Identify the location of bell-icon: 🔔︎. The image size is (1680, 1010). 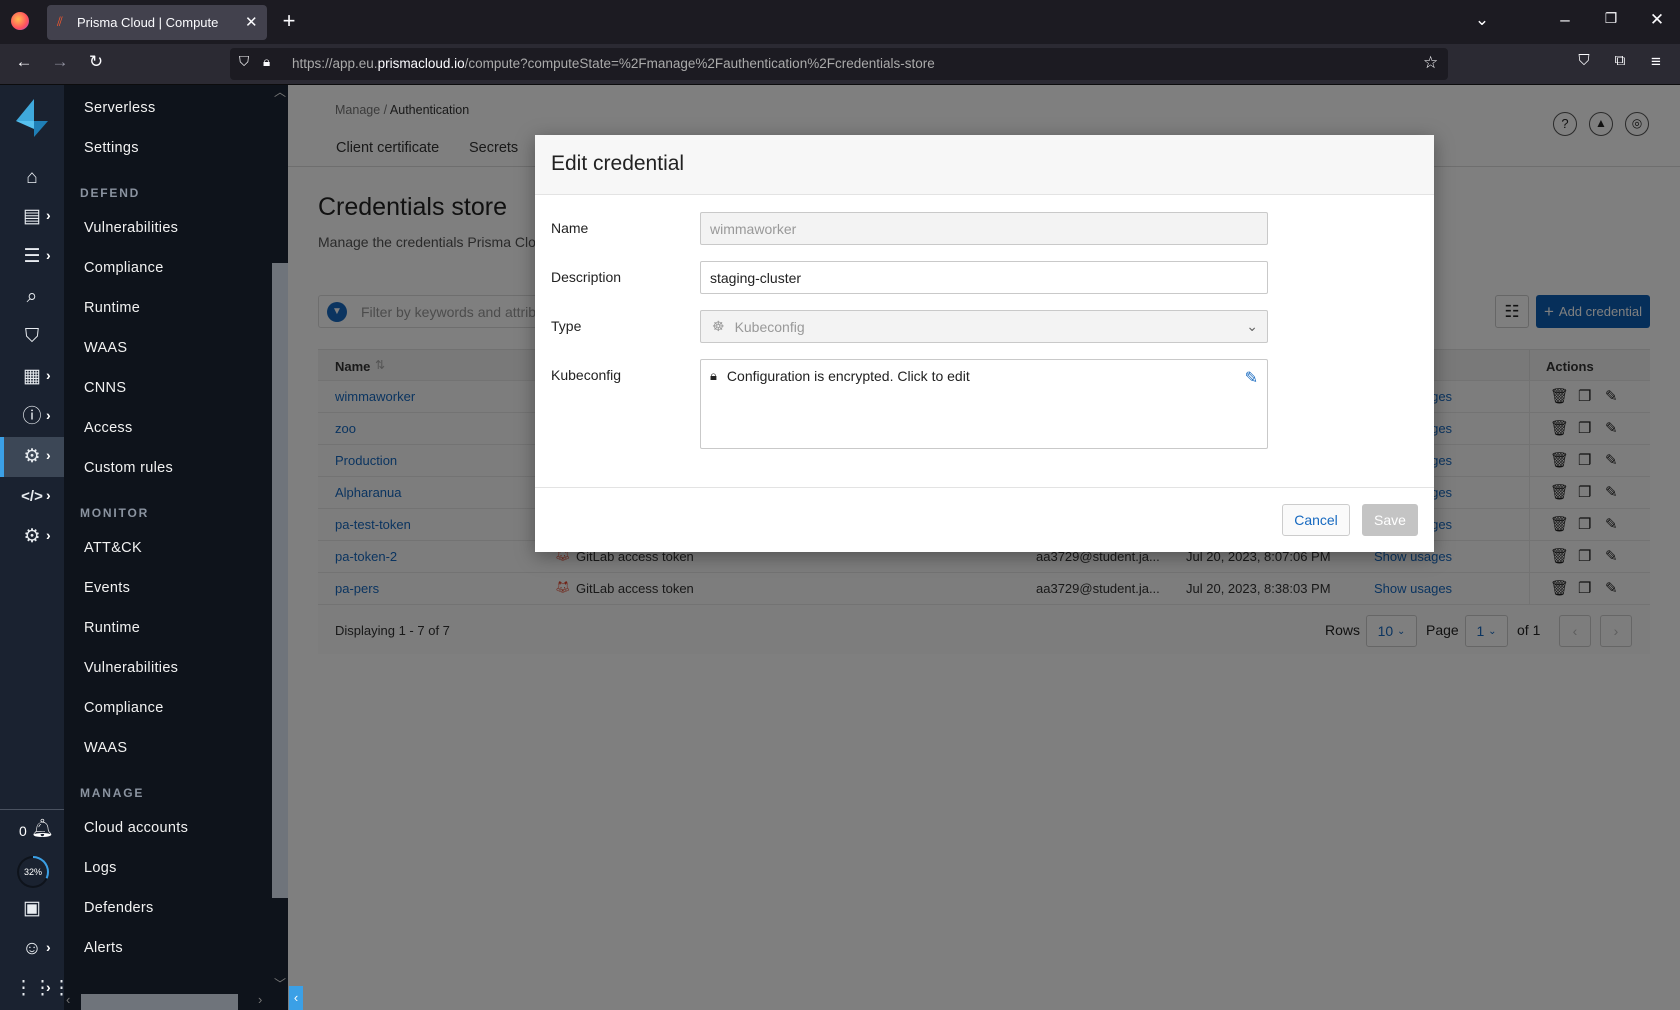
(42, 828).